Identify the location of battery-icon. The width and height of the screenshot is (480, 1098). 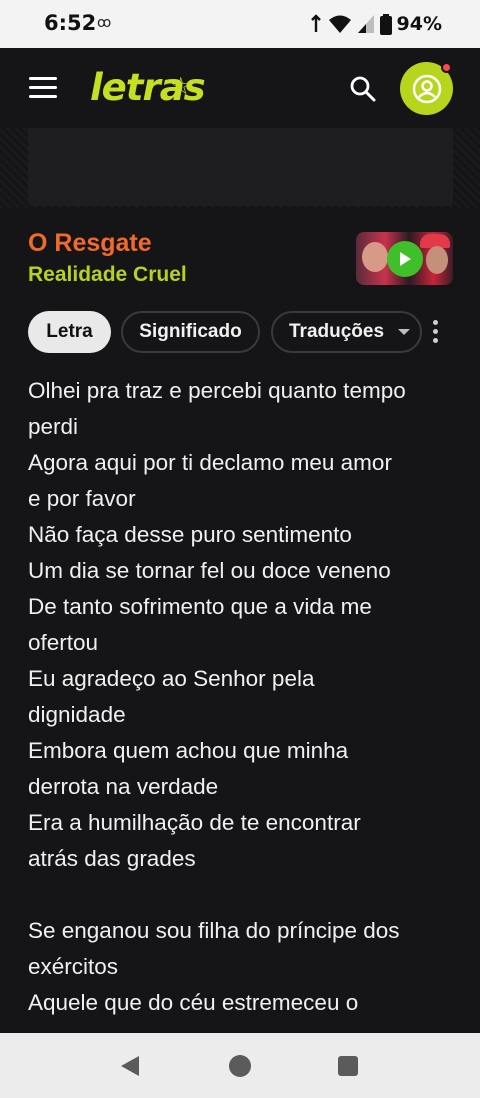
(385, 24).